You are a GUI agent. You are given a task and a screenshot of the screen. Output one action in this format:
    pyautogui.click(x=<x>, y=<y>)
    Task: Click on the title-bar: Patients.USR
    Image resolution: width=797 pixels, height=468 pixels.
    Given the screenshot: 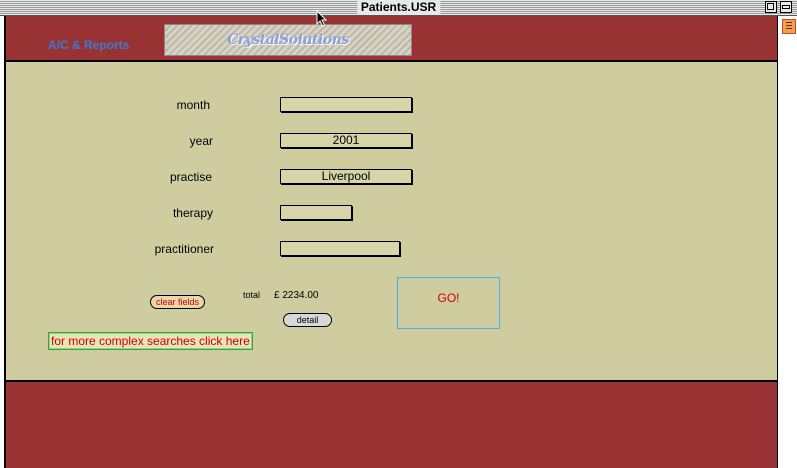 What is the action you would take?
    pyautogui.click(x=398, y=8)
    